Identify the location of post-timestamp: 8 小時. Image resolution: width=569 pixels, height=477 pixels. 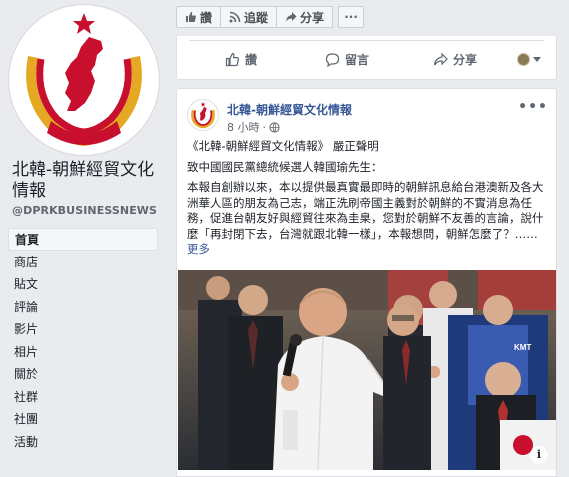
(243, 127).